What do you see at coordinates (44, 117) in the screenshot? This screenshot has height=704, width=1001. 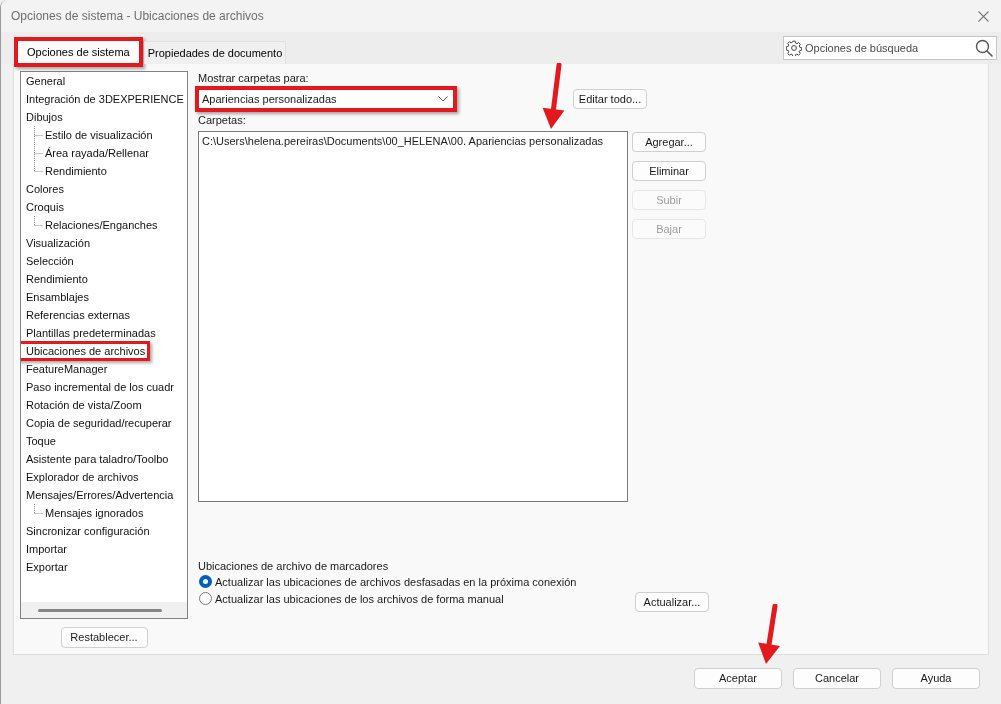 I see `tree-item: Dibujos` at bounding box center [44, 117].